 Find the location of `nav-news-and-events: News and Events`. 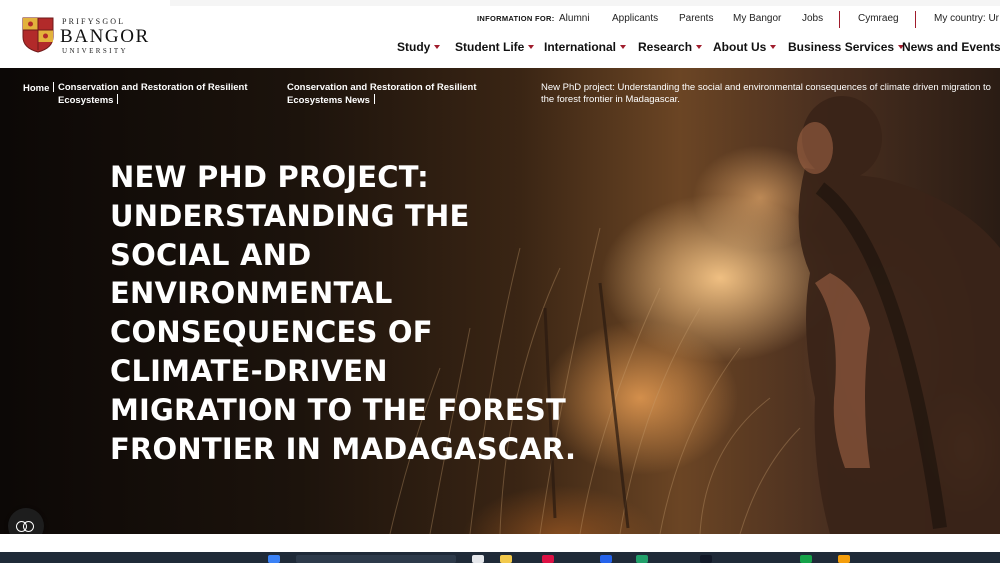

nav-news-and-events: News and Events is located at coordinates (951, 47).